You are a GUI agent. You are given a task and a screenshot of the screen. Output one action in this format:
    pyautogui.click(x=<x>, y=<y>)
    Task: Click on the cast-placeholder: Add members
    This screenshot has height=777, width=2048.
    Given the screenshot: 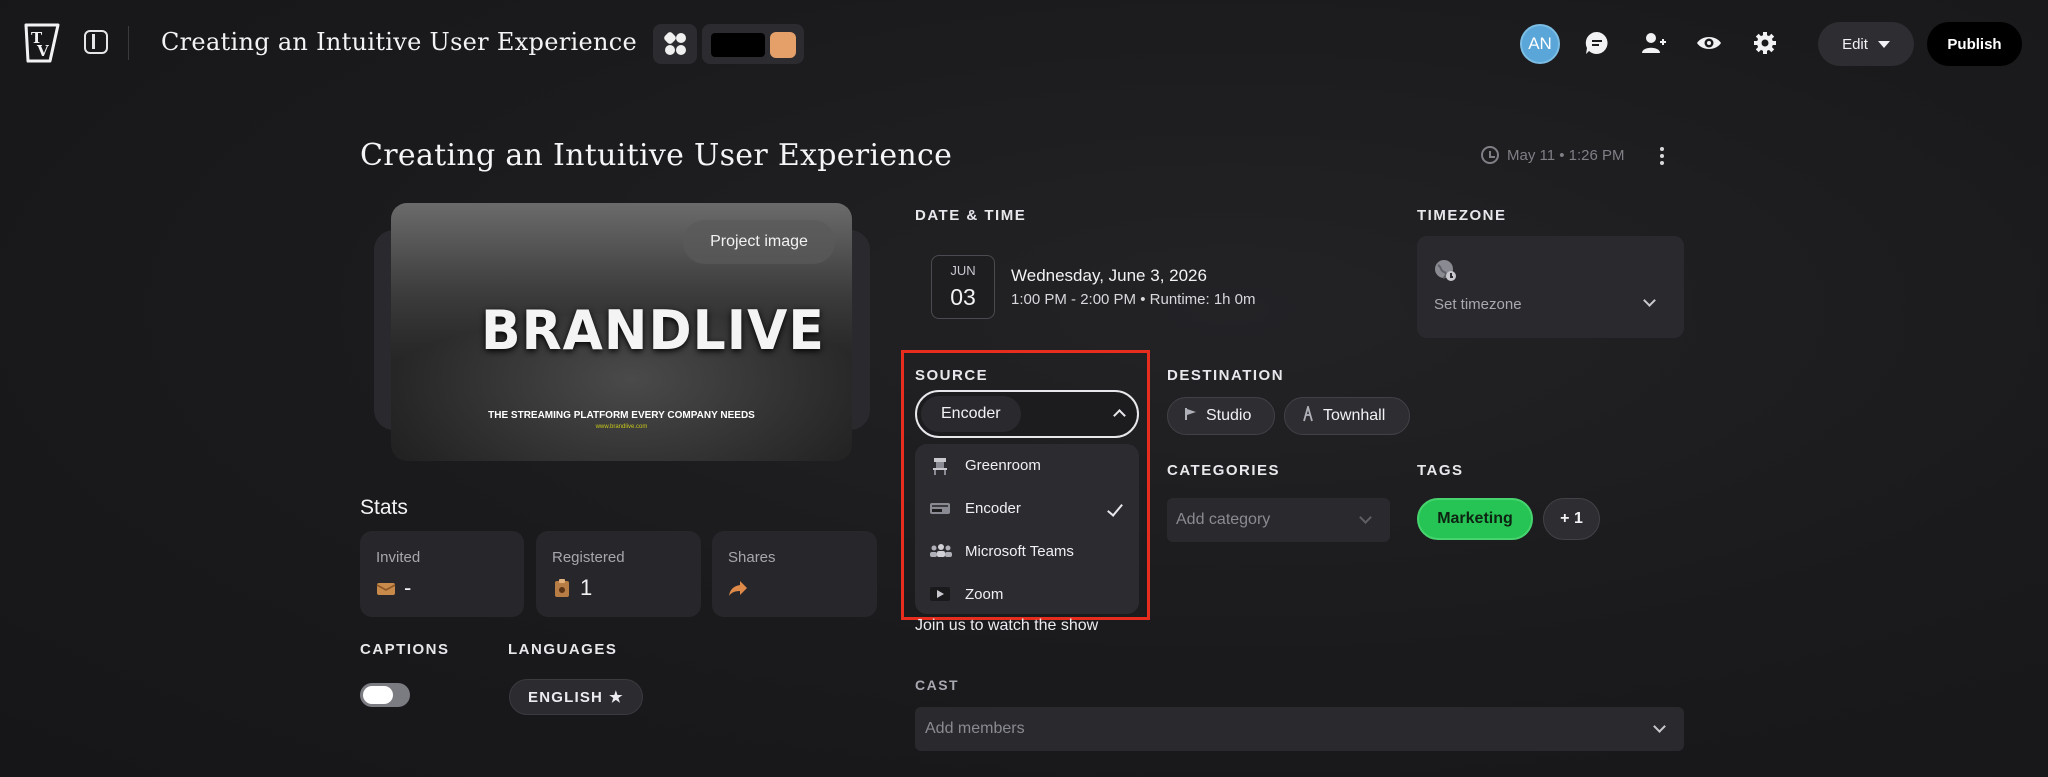 What is the action you would take?
    pyautogui.click(x=975, y=728)
    